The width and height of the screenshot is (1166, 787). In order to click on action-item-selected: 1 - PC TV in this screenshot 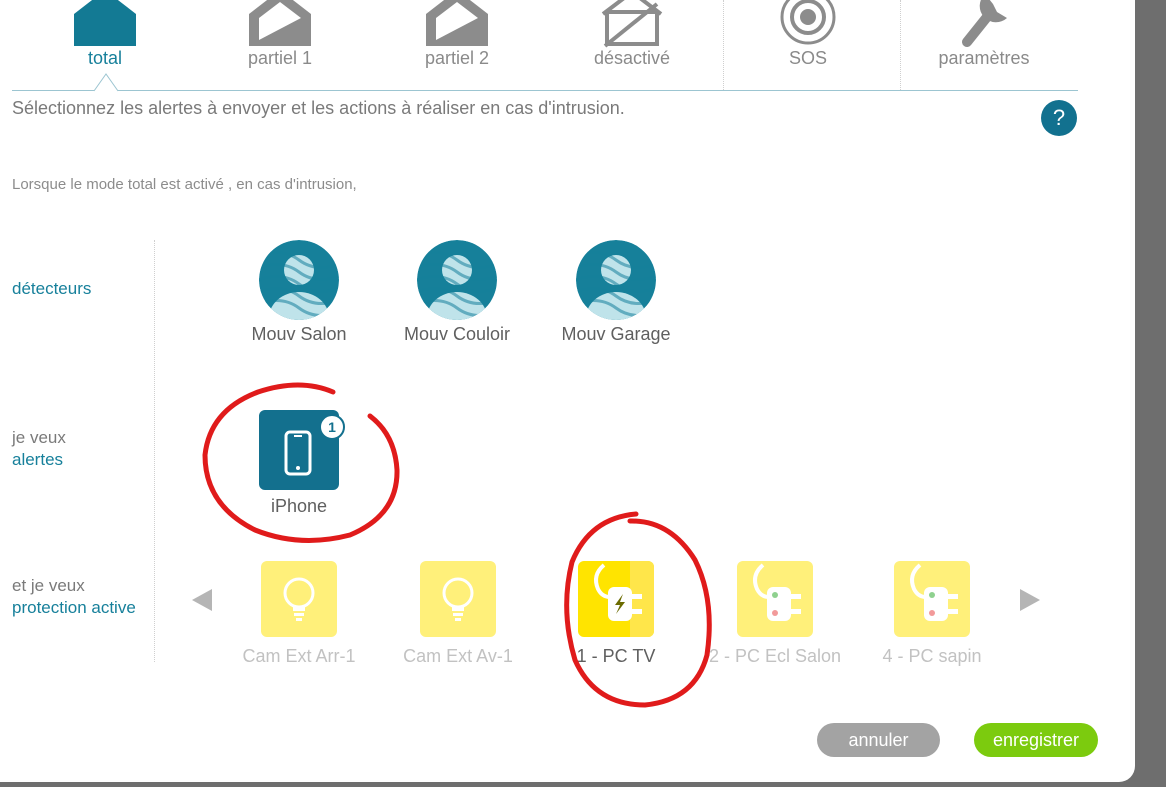, I will do `click(616, 614)`.